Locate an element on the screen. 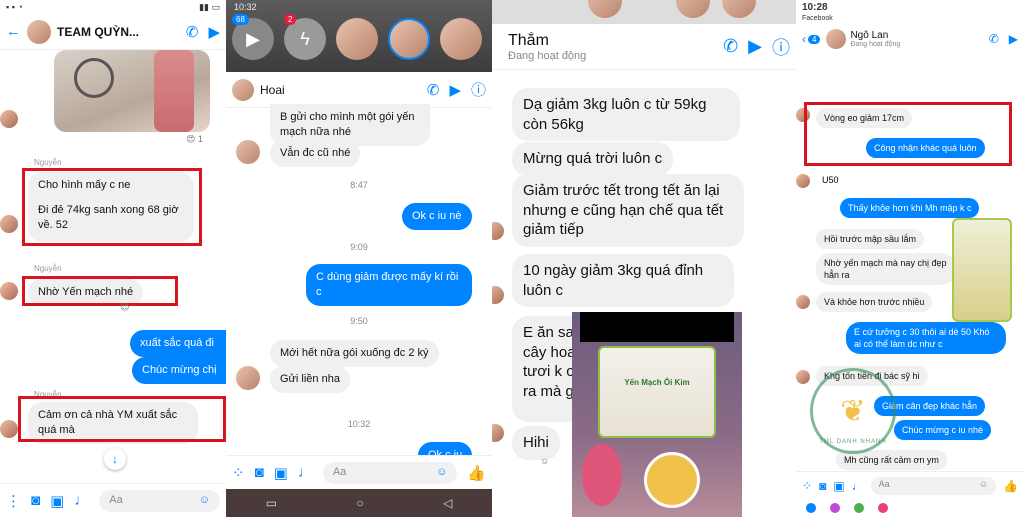 This screenshot has width=1024, height=517. message-bubble: Thấy khỏe hơn khi Mh mập k c is located at coordinates (910, 208).